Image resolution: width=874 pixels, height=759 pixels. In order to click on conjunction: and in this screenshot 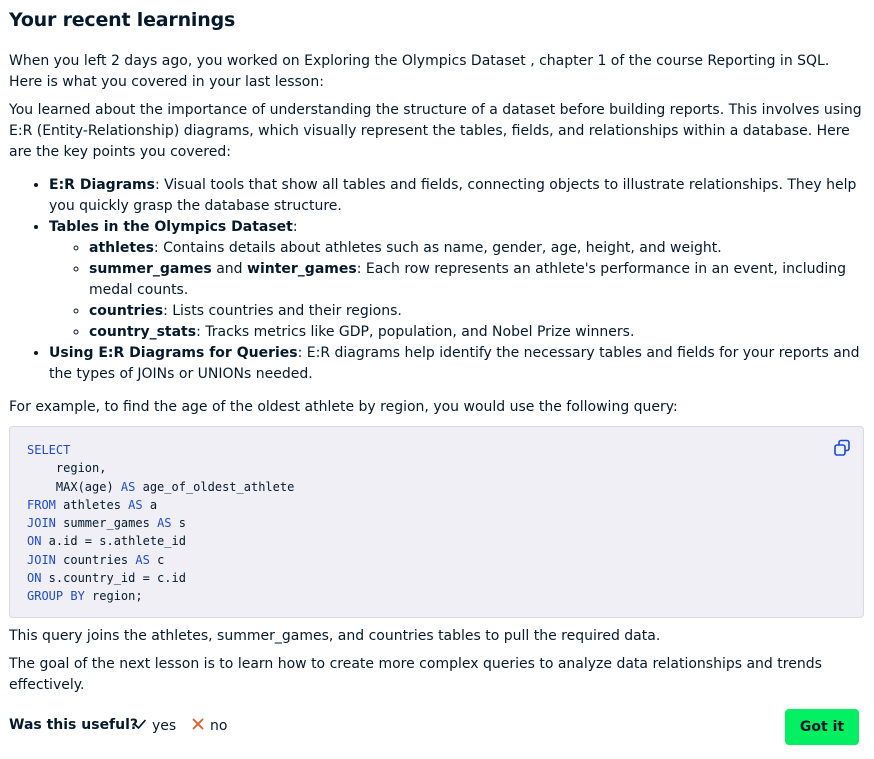, I will do `click(229, 269)`.